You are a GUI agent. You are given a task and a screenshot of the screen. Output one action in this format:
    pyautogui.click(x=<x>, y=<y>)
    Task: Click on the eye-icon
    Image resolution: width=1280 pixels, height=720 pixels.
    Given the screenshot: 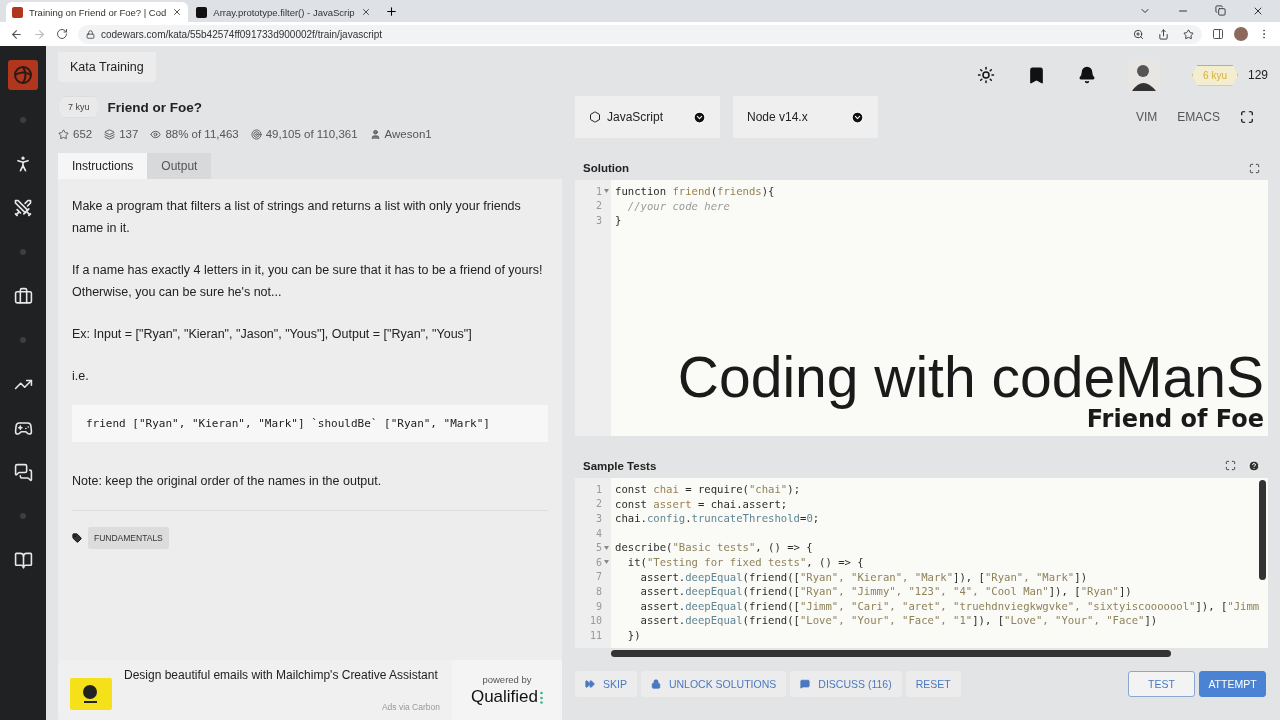 What is the action you would take?
    pyautogui.click(x=156, y=134)
    